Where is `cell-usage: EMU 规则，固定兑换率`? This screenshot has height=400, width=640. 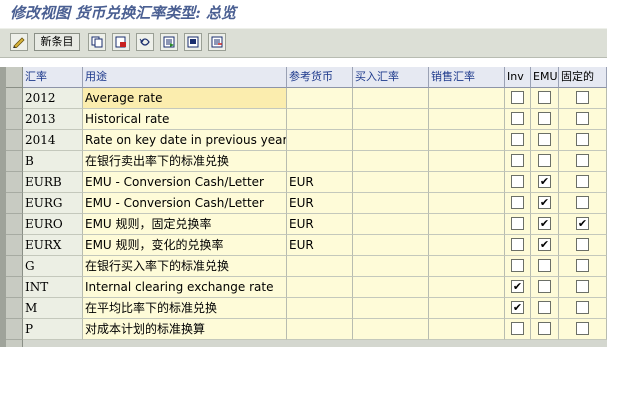
cell-usage: EMU 规则，固定兑换率 is located at coordinates (185, 224).